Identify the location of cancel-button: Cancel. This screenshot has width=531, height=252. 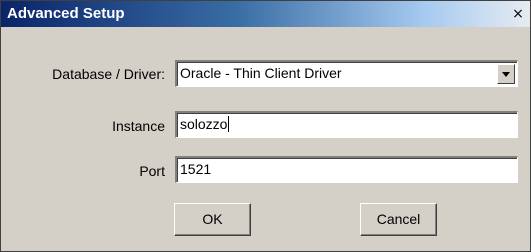
(398, 219).